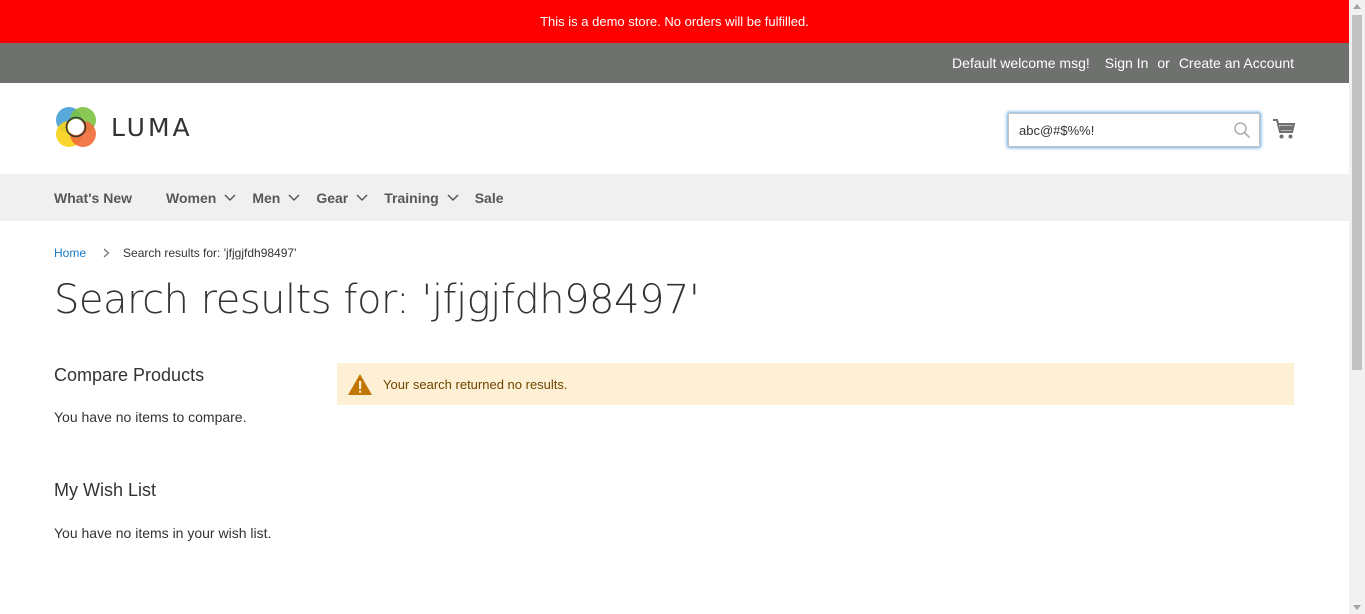 This screenshot has width=1365, height=614. I want to click on wish-list-empty-text: You have no items in your wish list., so click(163, 533).